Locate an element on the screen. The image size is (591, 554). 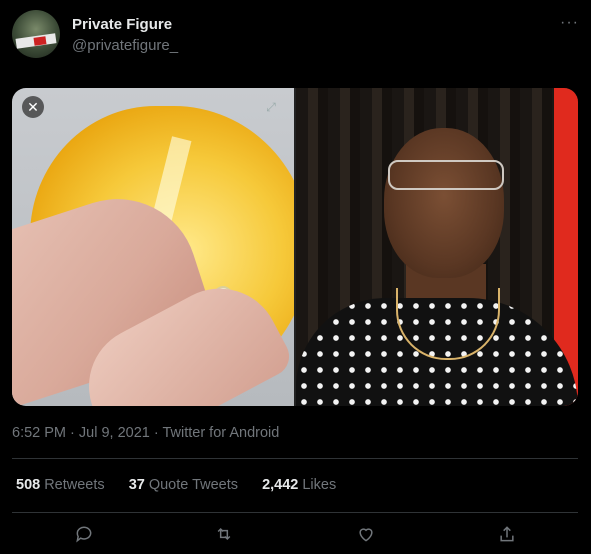
expand-icon: ⤢ is located at coordinates (271, 107).